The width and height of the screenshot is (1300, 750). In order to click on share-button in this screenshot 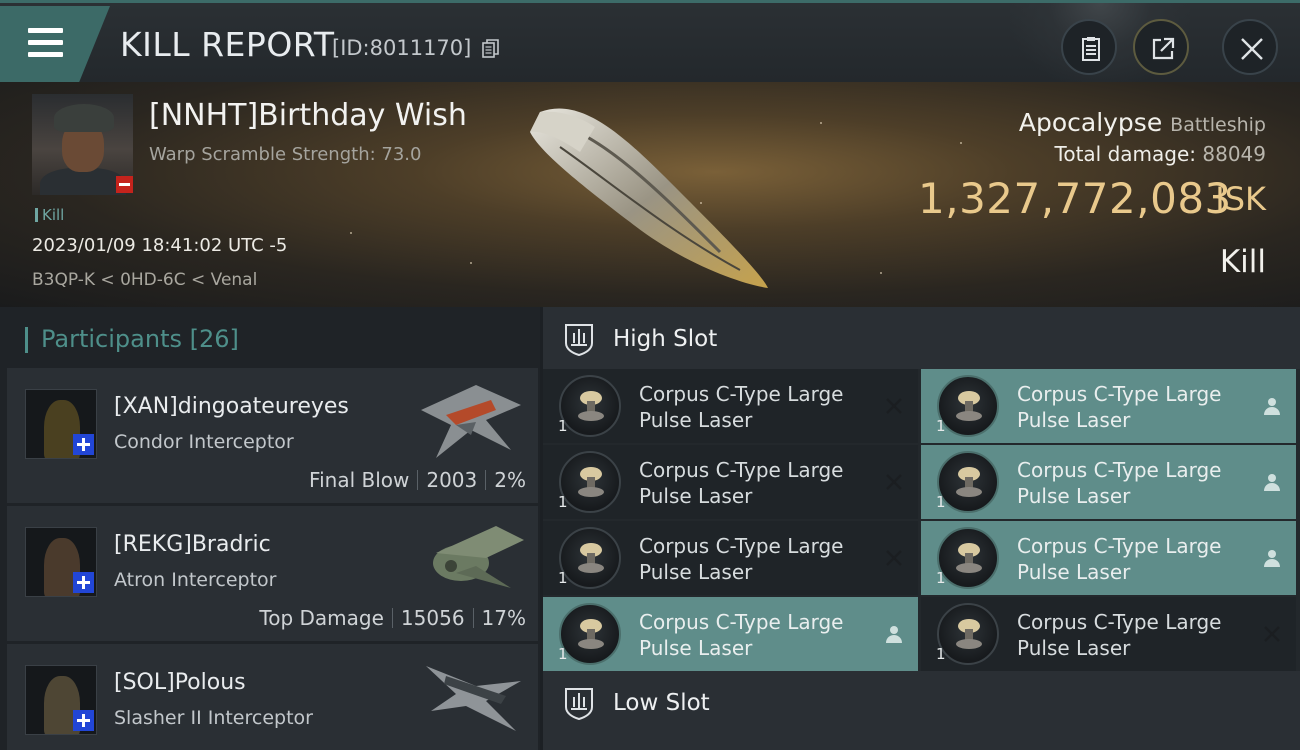, I will do `click(1161, 47)`.